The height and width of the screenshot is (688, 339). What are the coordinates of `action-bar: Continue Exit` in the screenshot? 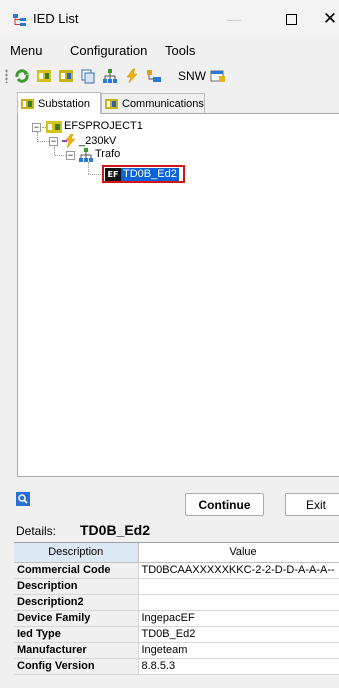 It's located at (169, 499).